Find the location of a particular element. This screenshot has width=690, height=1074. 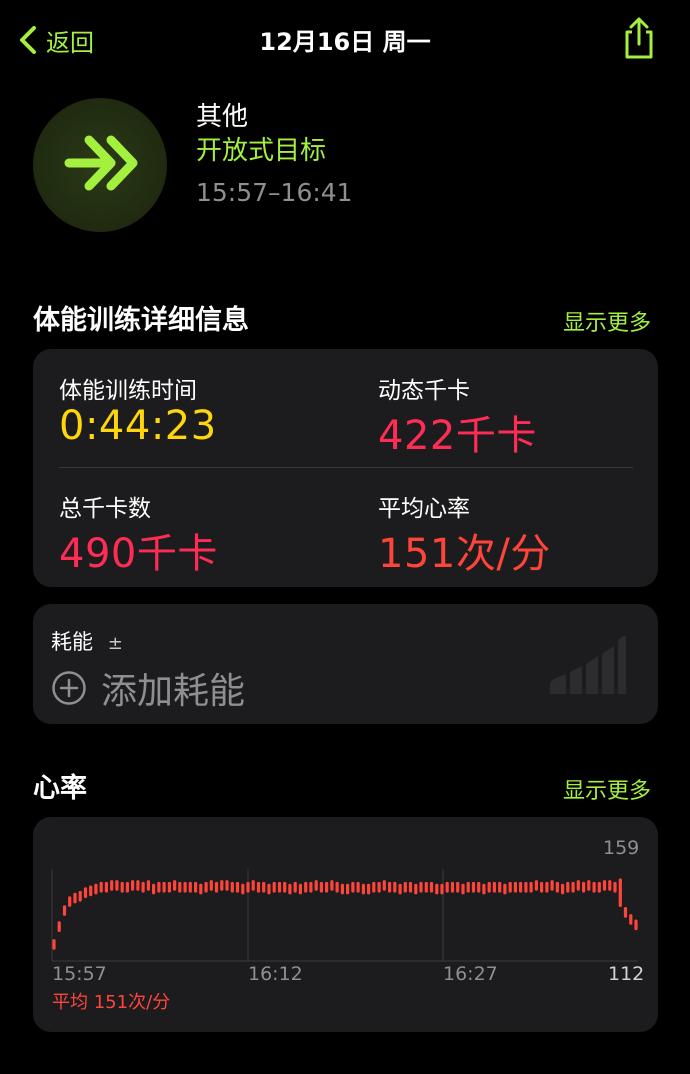

heart-rate-section-title: 心率 is located at coordinates (60, 788).